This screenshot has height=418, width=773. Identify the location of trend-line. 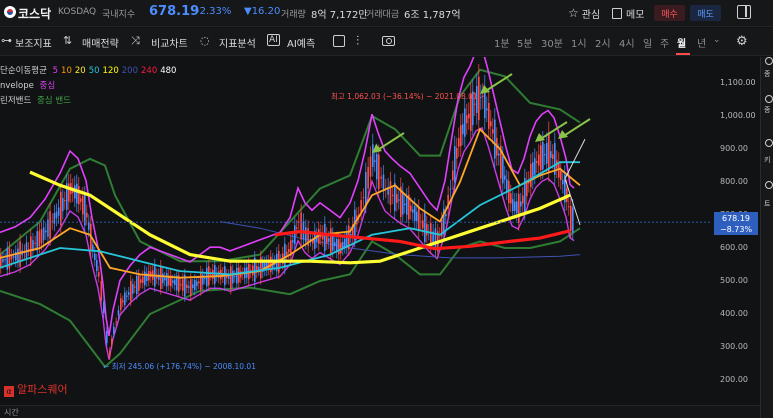
(575, 158).